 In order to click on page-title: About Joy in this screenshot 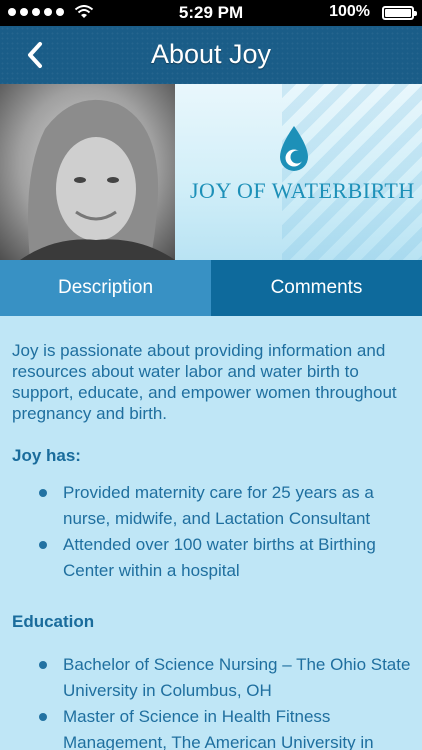, I will do `click(211, 54)`.